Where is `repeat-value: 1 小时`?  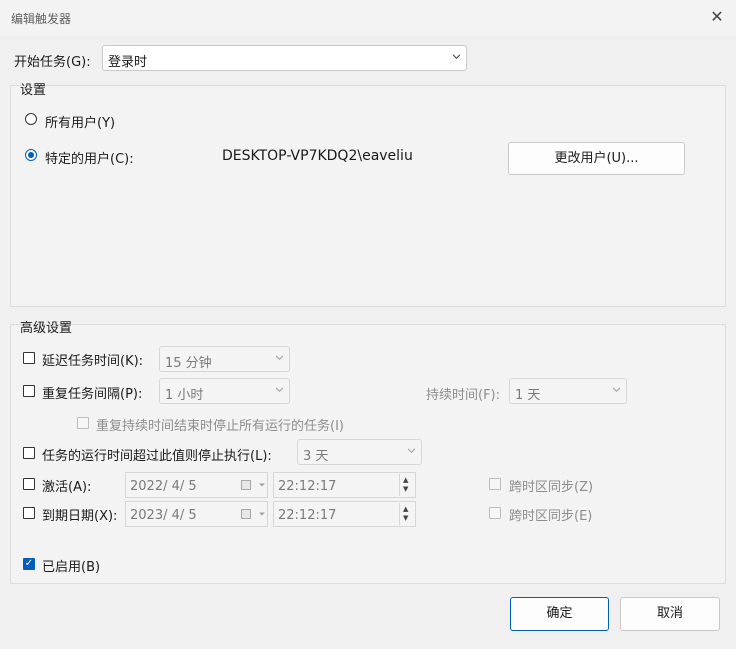 repeat-value: 1 小时 is located at coordinates (184, 395).